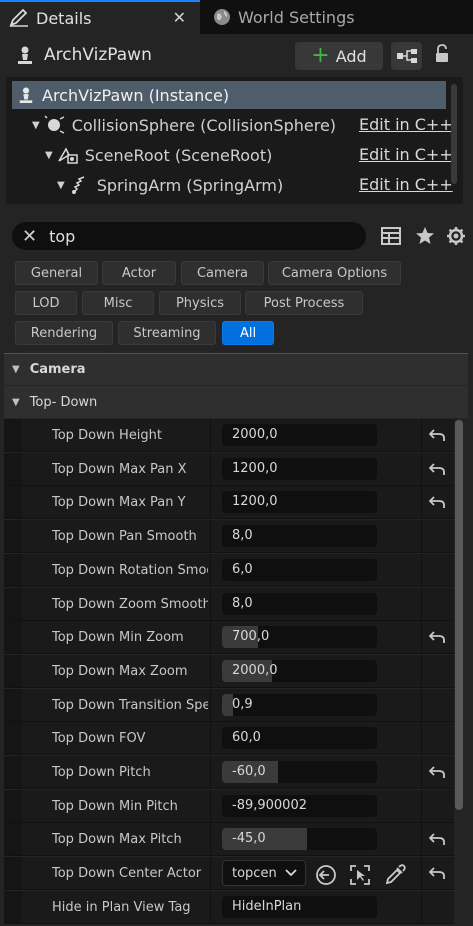 Image resolution: width=473 pixels, height=926 pixels. Describe the element at coordinates (56, 273) in the screenshot. I see `filter-general: General` at that location.